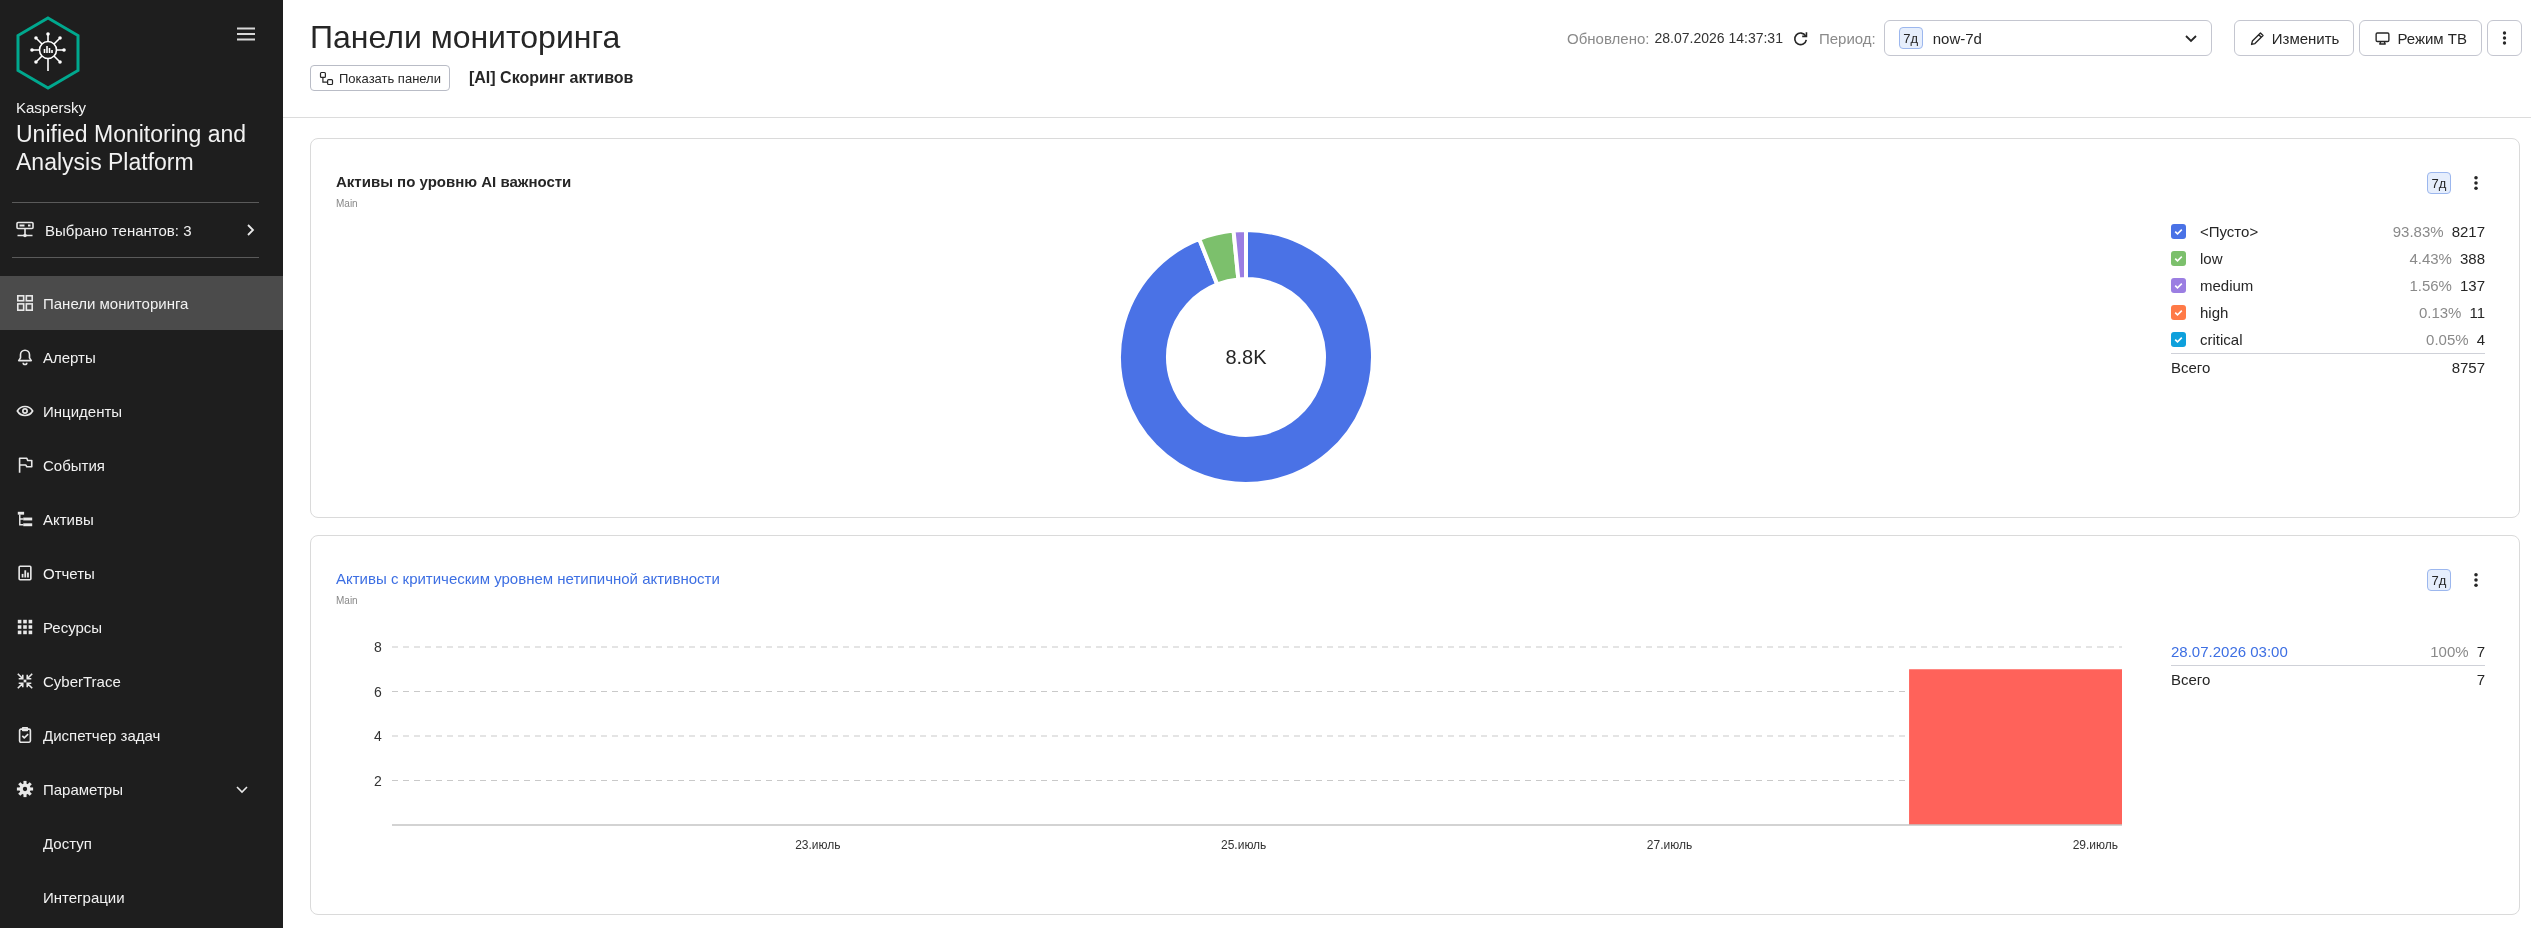  I want to click on legend-percent: 0.13%, so click(2440, 312).